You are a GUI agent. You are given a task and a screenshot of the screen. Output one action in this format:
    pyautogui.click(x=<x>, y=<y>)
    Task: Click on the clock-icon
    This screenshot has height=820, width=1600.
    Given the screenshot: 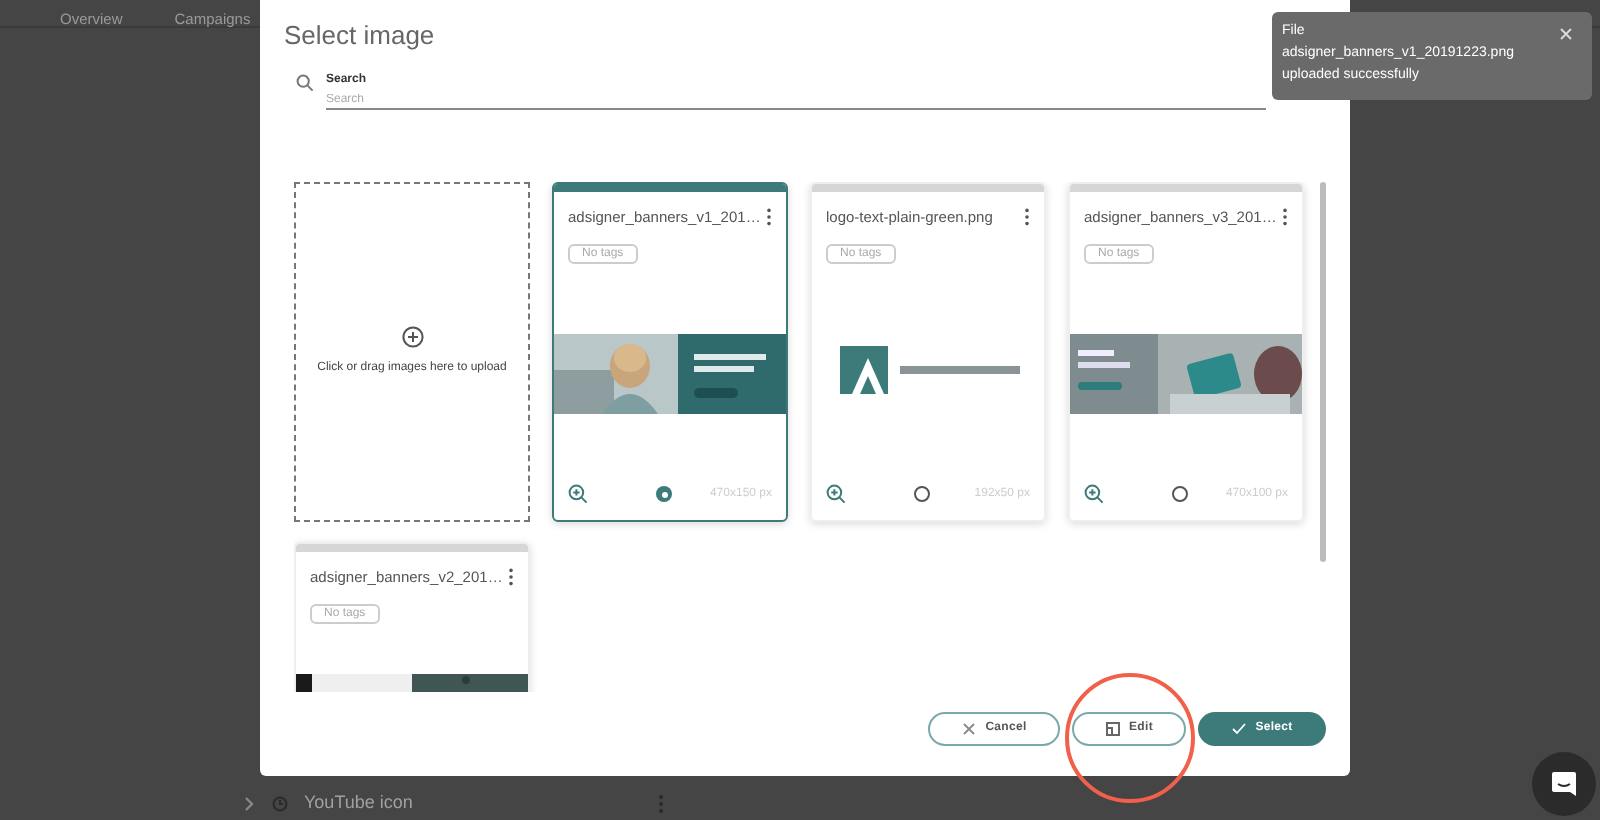 What is the action you would take?
    pyautogui.click(x=280, y=803)
    